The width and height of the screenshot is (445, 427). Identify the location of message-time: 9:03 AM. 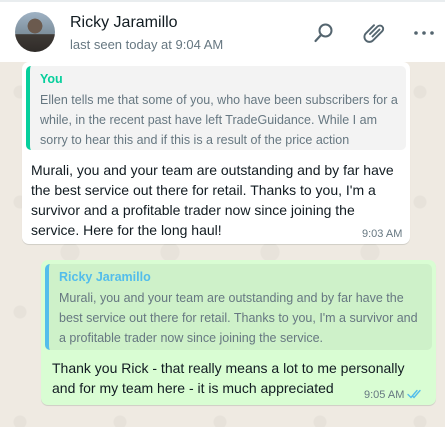
(382, 234).